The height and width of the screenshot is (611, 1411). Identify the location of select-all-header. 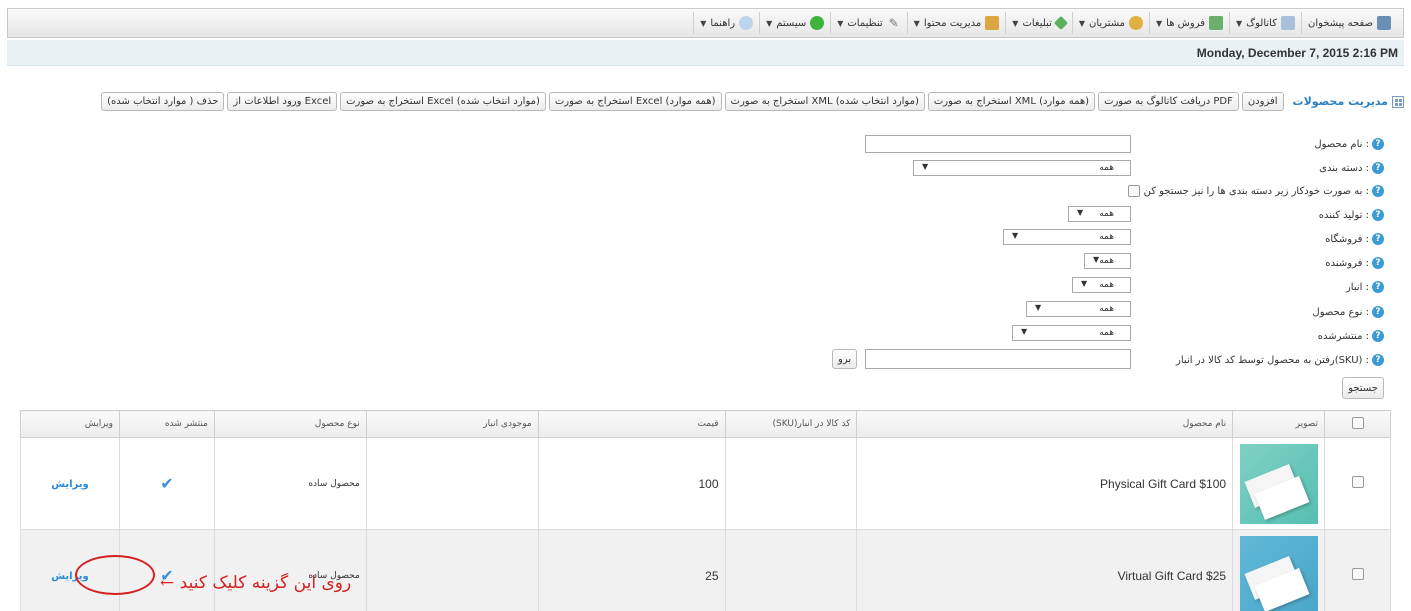
(1357, 424).